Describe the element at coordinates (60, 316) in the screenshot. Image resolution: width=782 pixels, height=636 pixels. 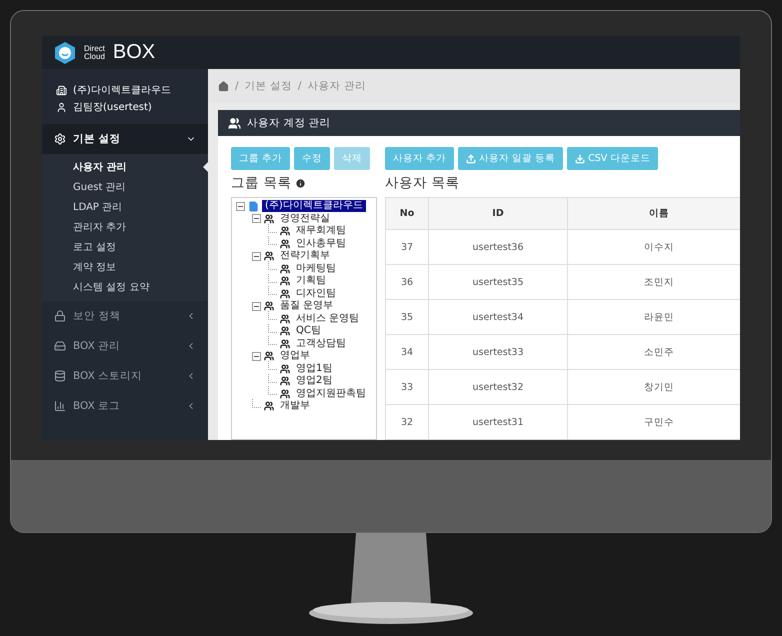
I see `lock-icon` at that location.